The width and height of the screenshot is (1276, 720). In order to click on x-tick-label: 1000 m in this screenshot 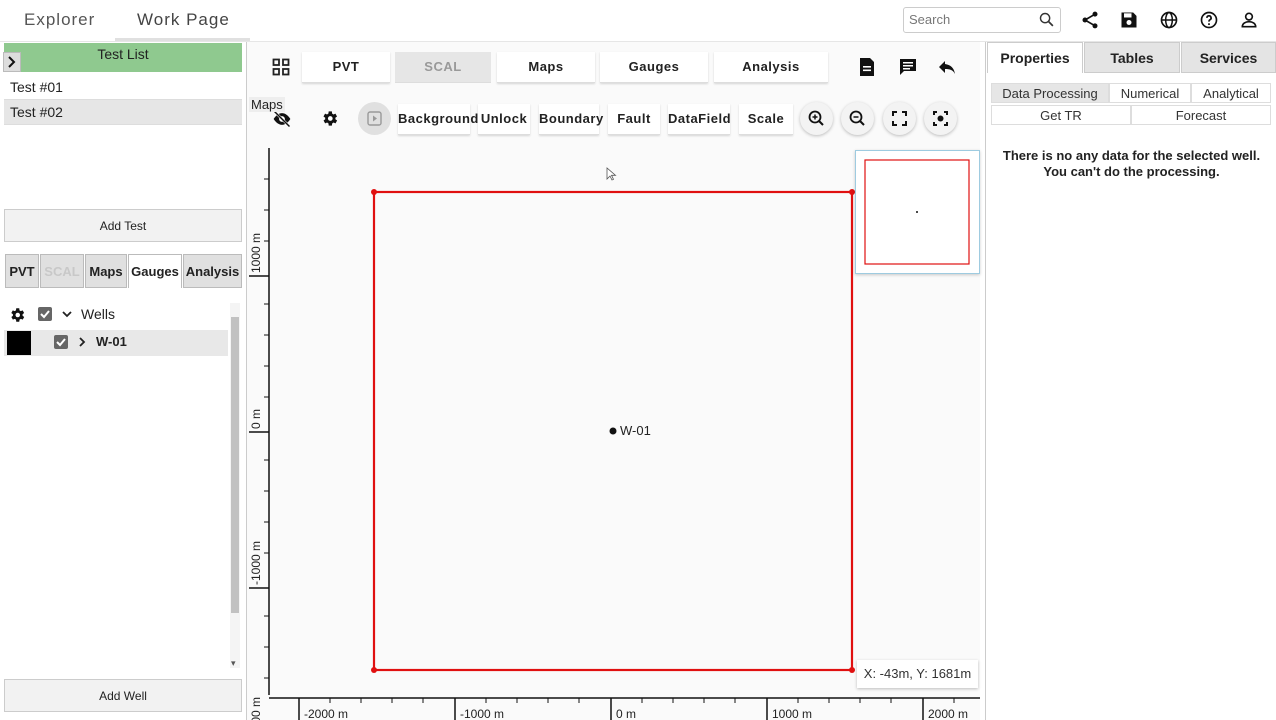, I will do `click(792, 713)`.